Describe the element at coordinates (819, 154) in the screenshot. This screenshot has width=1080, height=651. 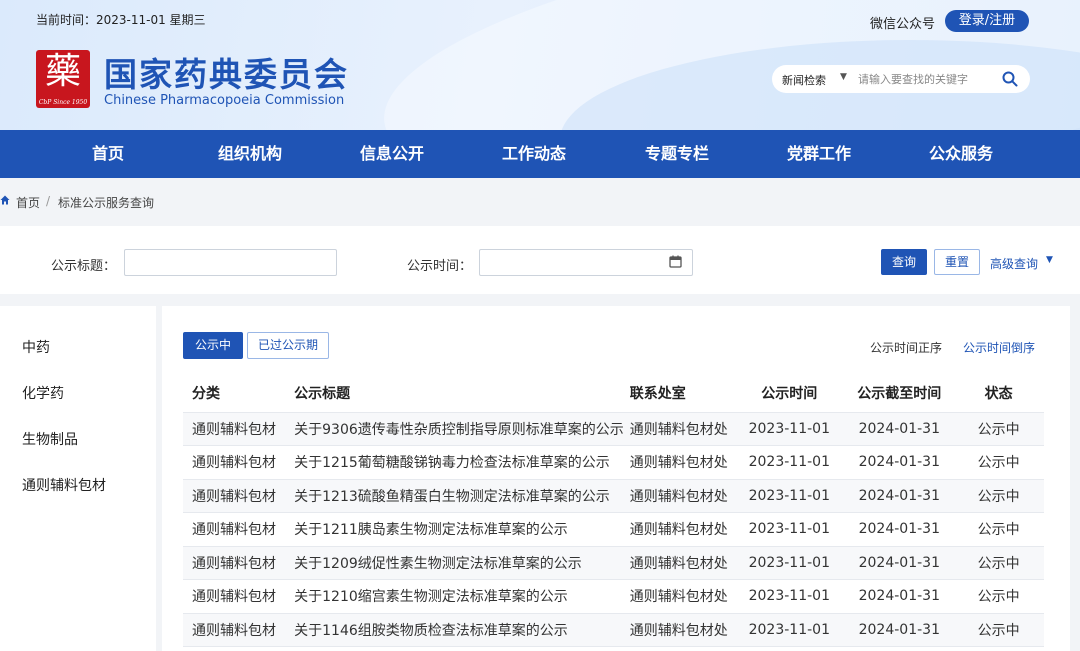
I see `nav-item-party-work: 党群工作` at that location.